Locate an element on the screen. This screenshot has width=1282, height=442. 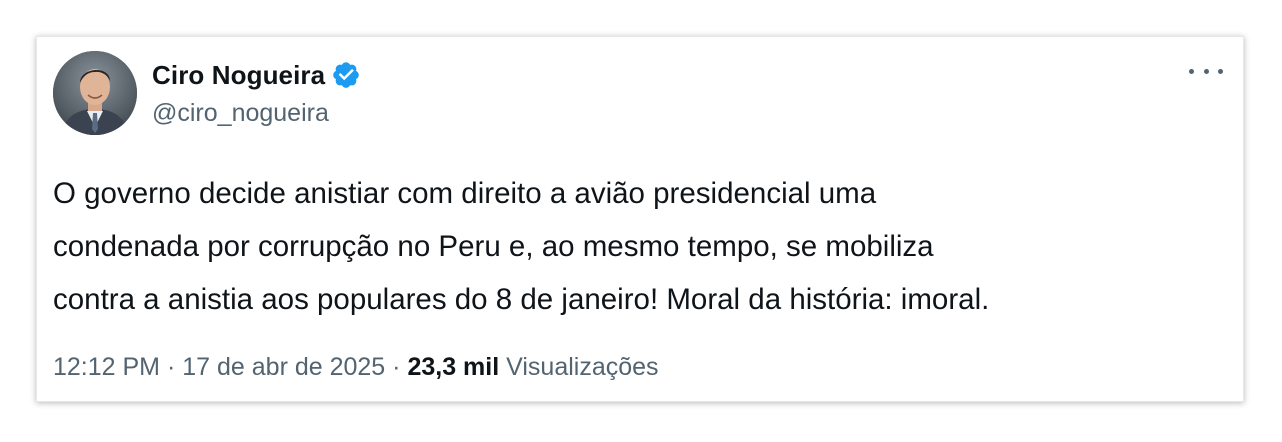
views-label: Visualizações is located at coordinates (582, 367).